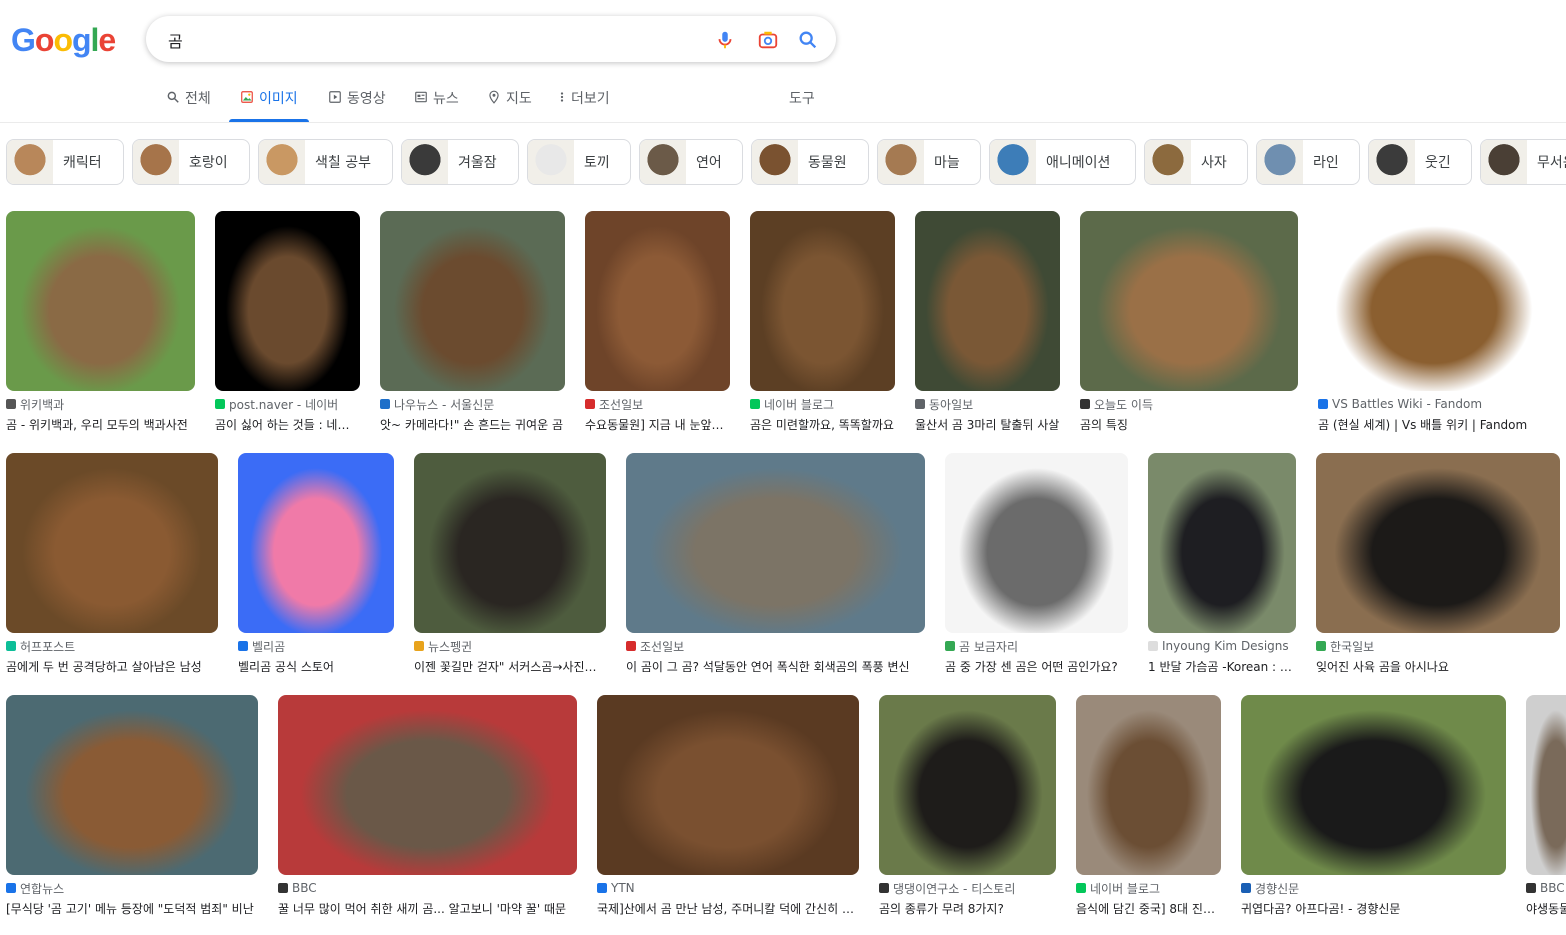  Describe the element at coordinates (728, 888) in the screenshot. I see `result-source: YTN` at that location.